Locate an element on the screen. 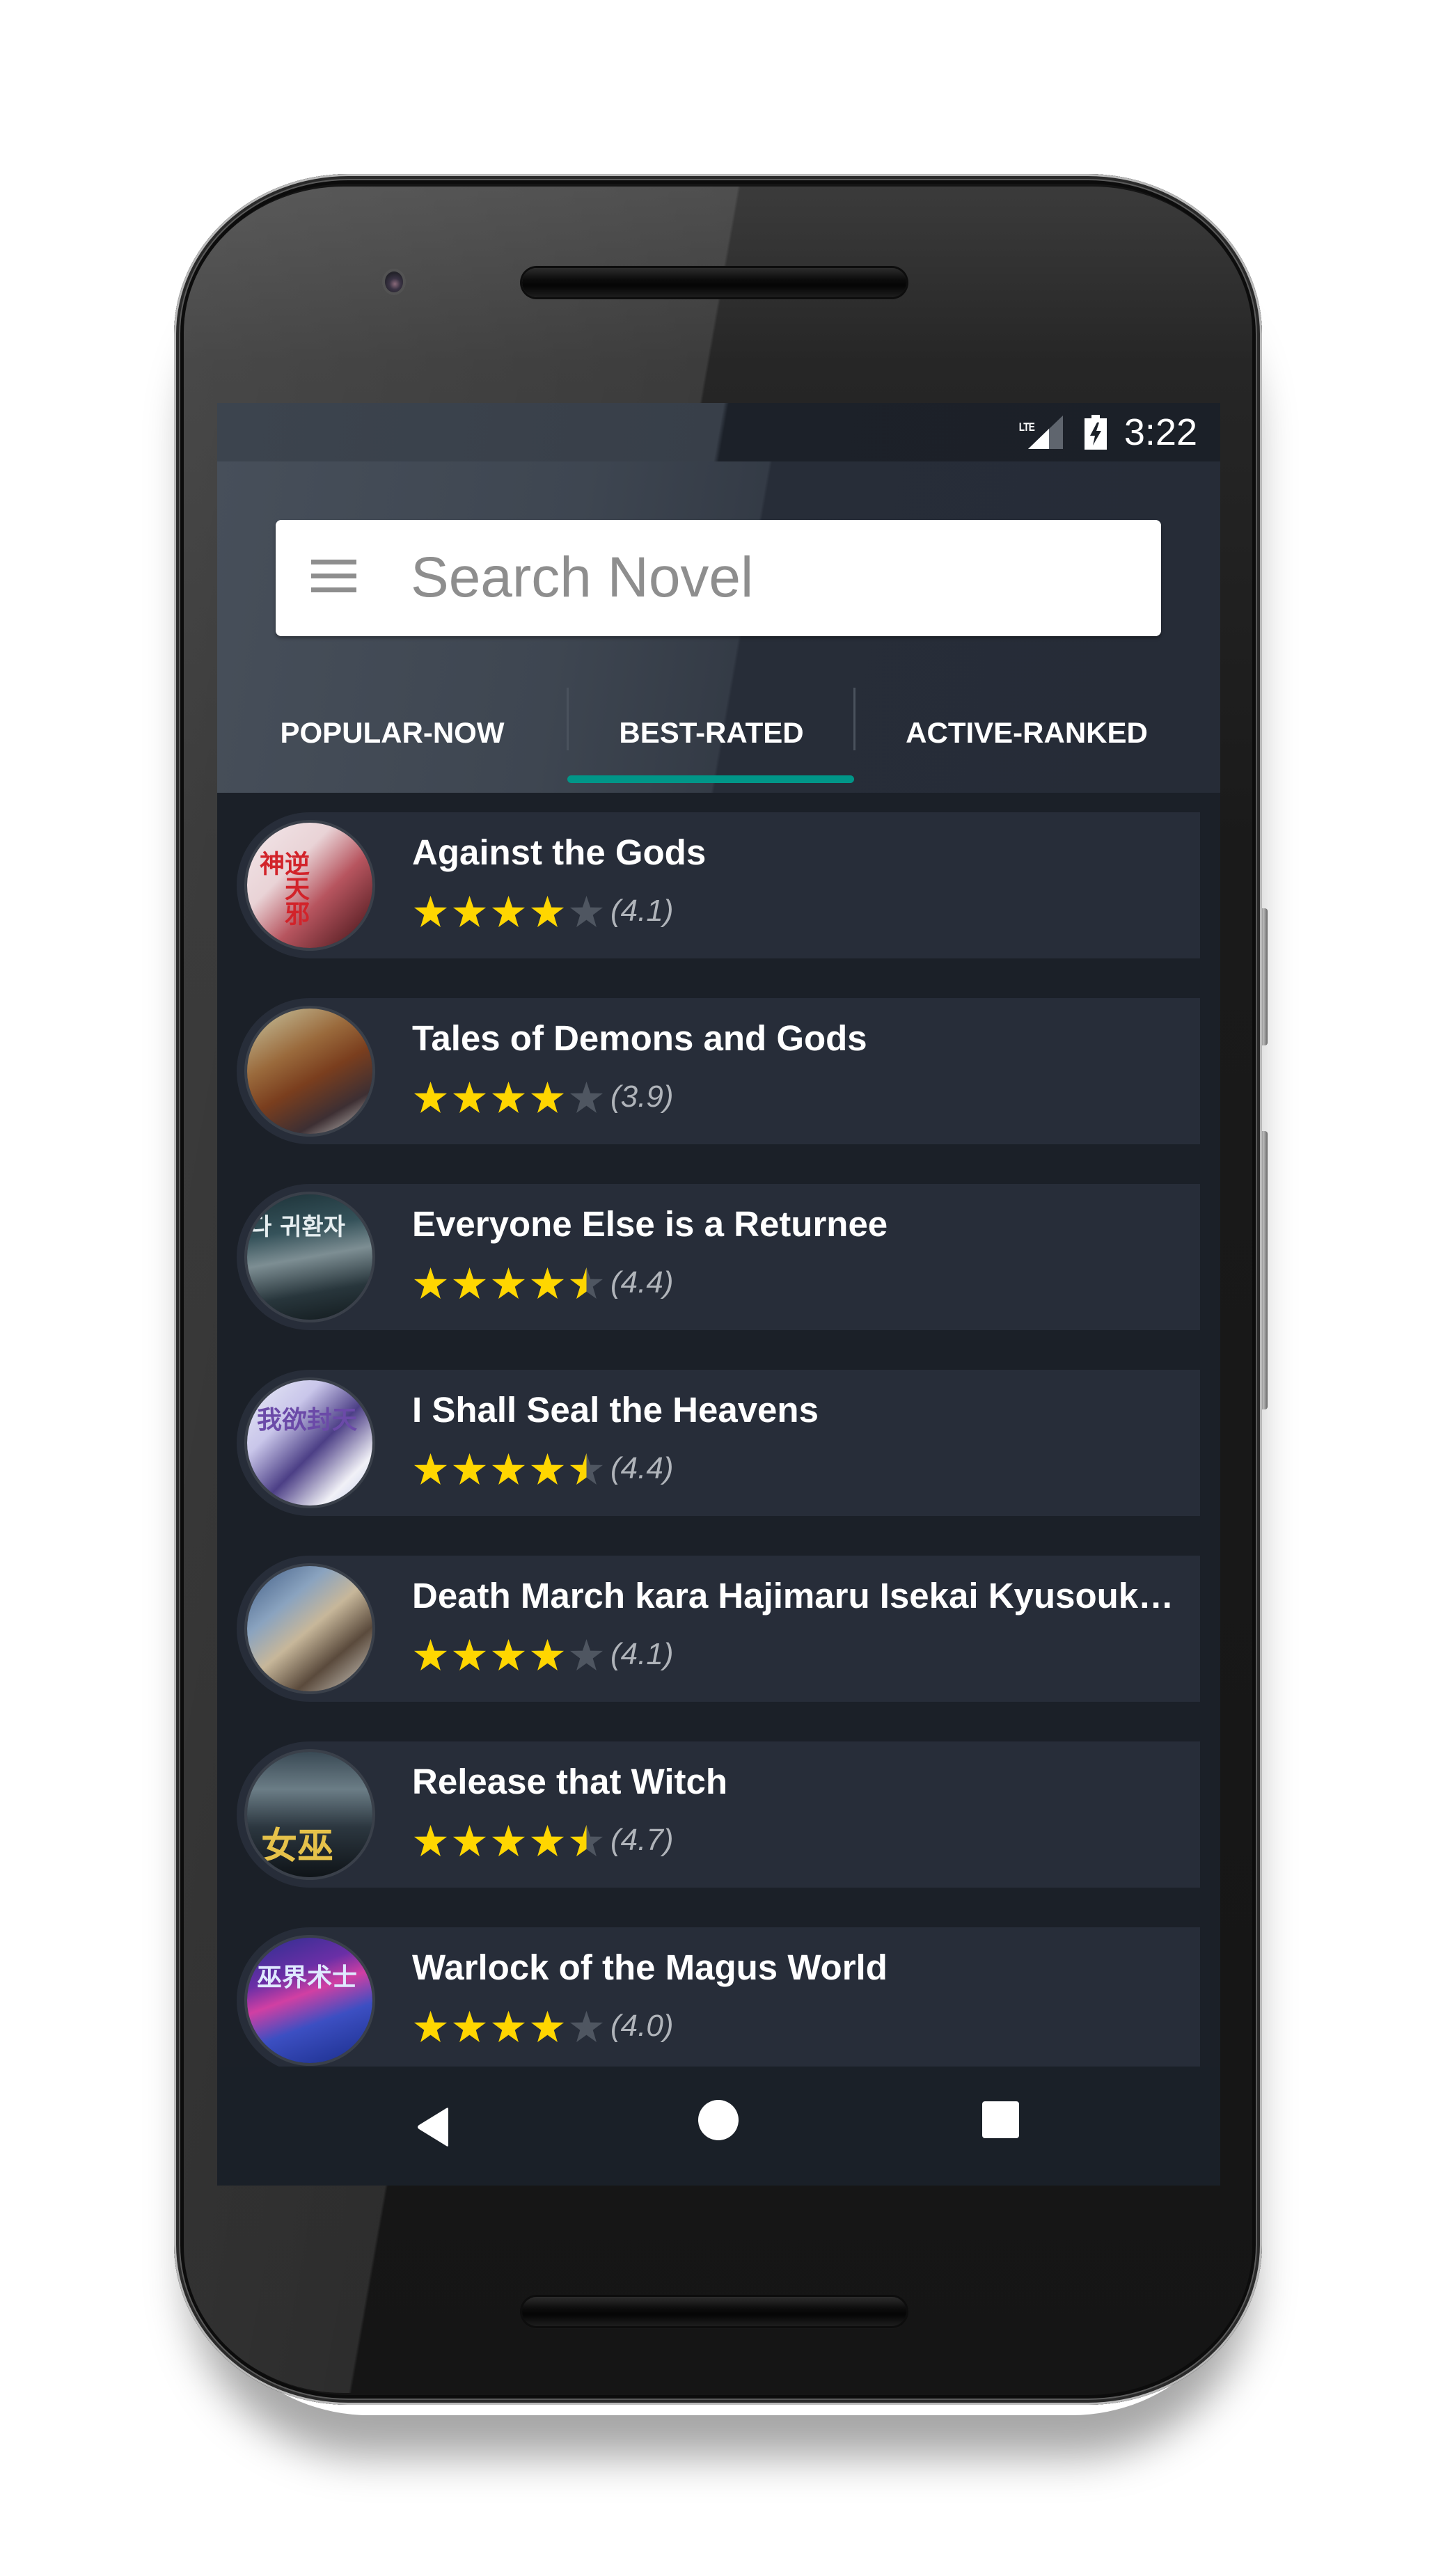  hamburger-menu-icon is located at coordinates (333, 576).